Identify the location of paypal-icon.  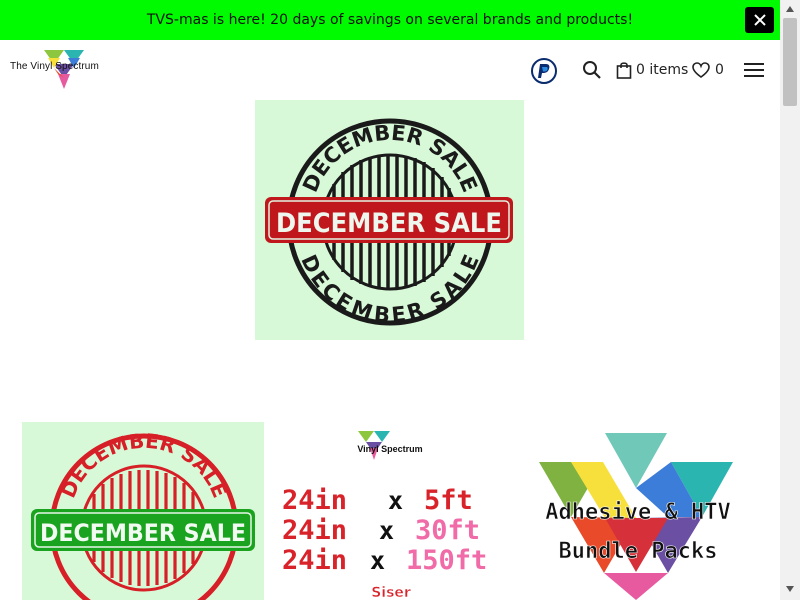
(544, 71).